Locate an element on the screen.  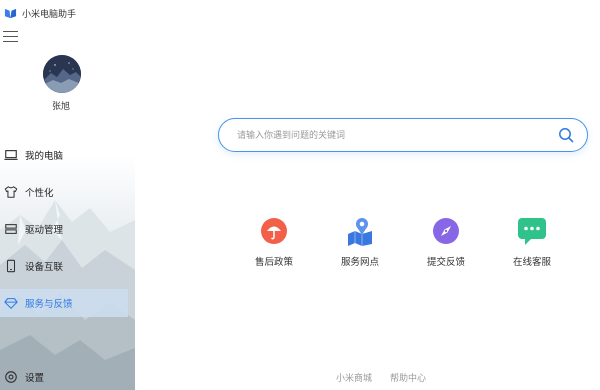
app-title: 小米电脑助手 is located at coordinates (49, 14).